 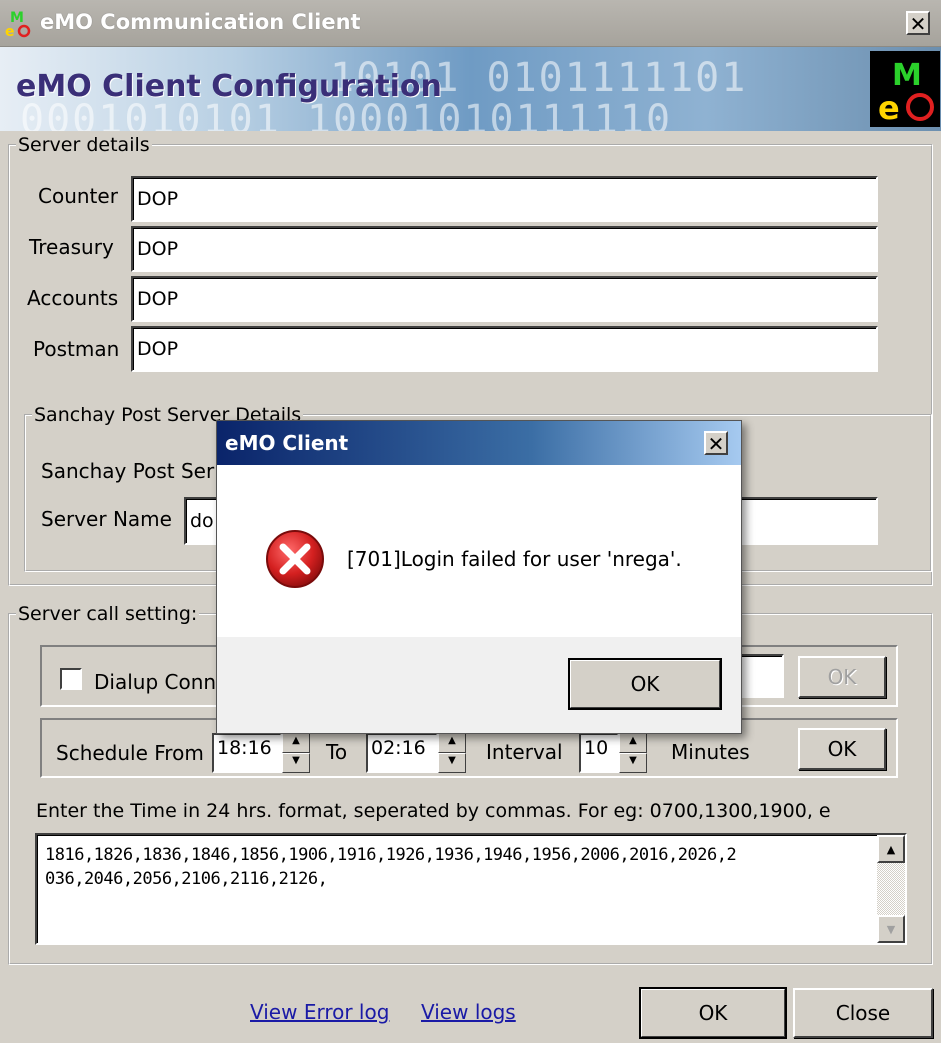 I want to click on banner-logo-icon: M e, so click(x=905, y=89).